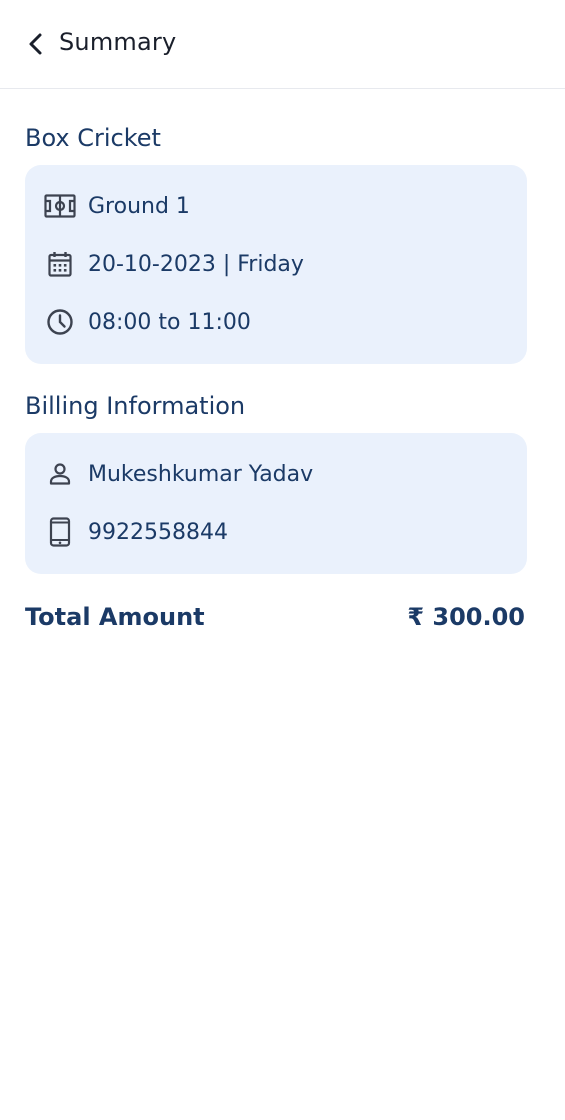  What do you see at coordinates (60, 206) in the screenshot?
I see `football-field-icon` at bounding box center [60, 206].